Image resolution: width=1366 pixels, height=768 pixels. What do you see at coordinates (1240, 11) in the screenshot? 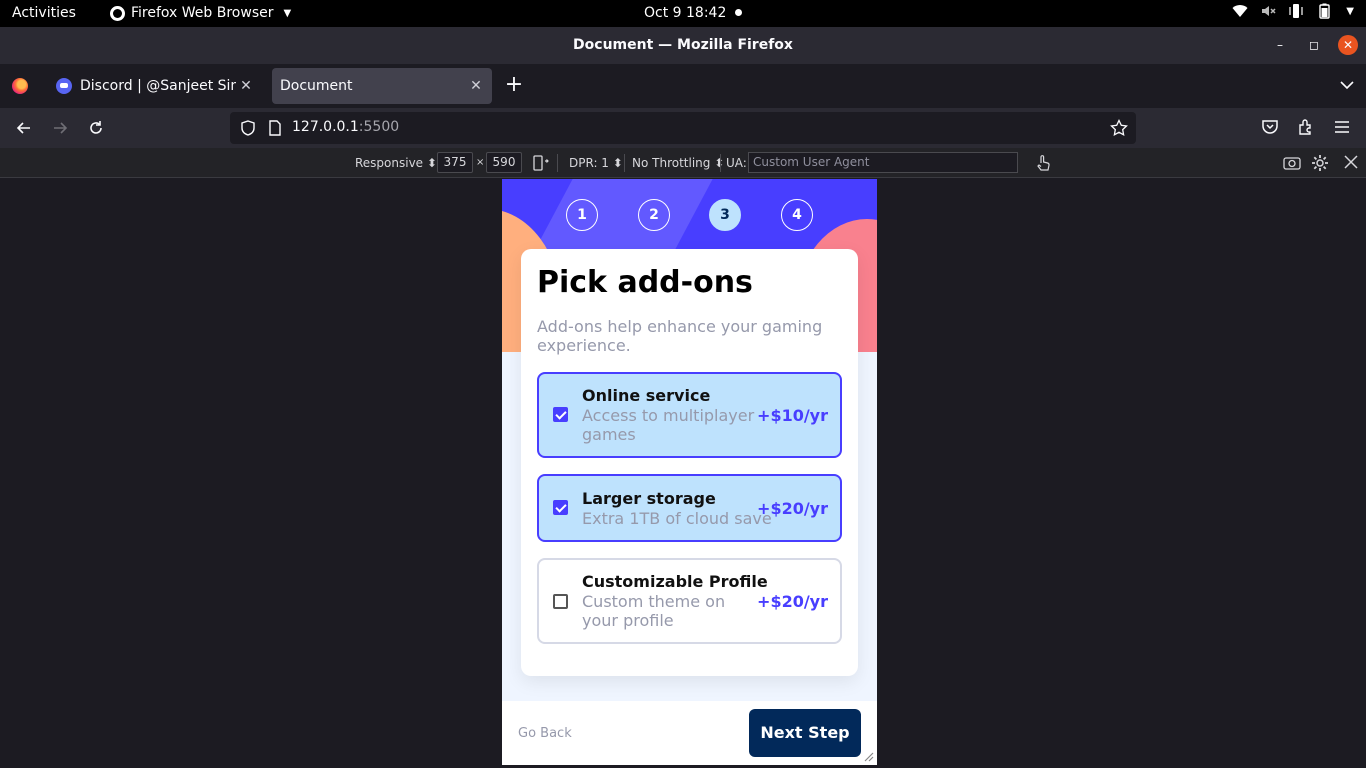
I see `wifi-icon` at bounding box center [1240, 11].